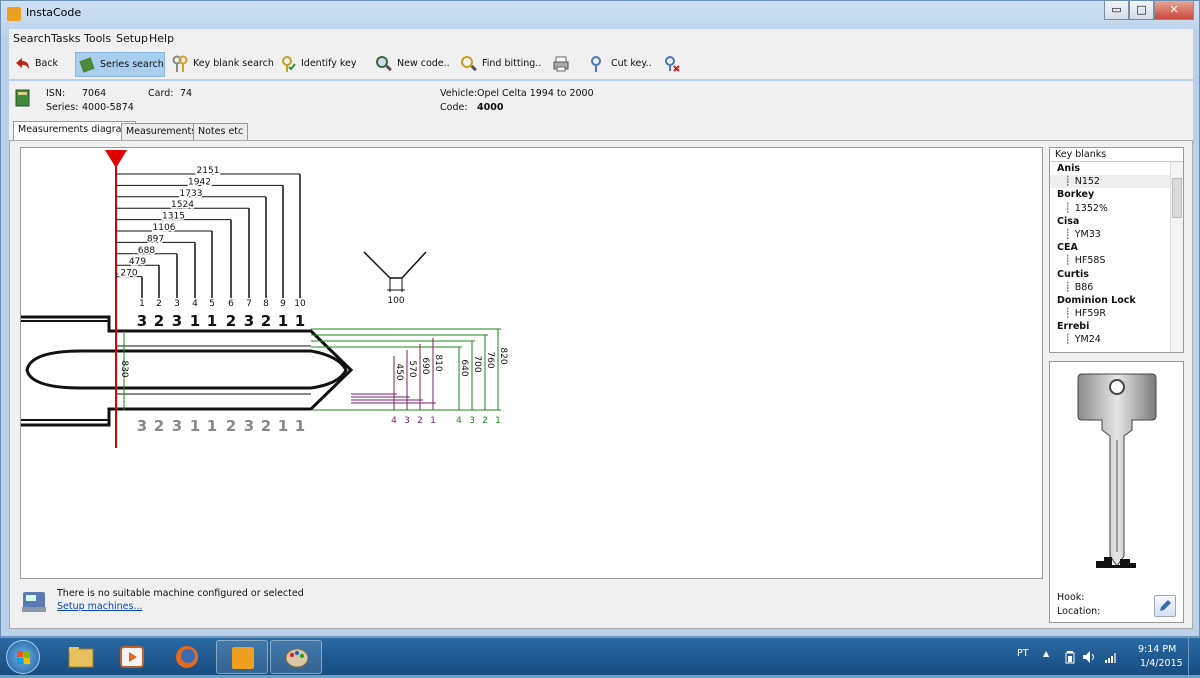  What do you see at coordinates (1116, 155) in the screenshot?
I see `key-blanks-header: Key blanks` at bounding box center [1116, 155].